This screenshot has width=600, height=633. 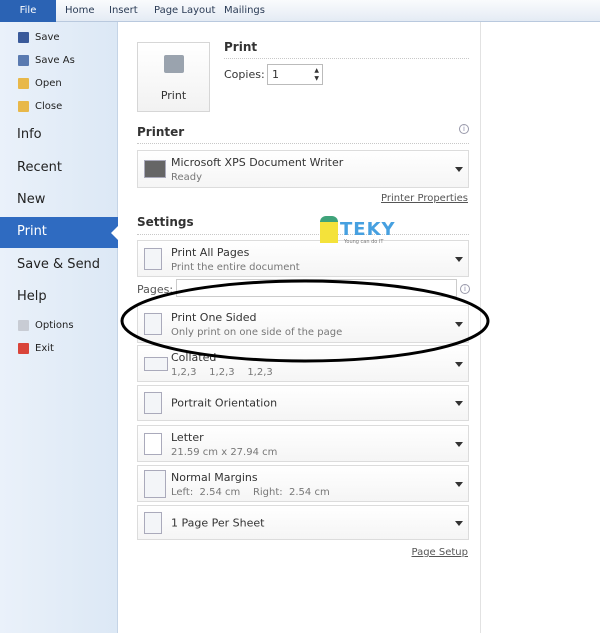 I want to click on page-setup-link: Page Setup, so click(x=440, y=552).